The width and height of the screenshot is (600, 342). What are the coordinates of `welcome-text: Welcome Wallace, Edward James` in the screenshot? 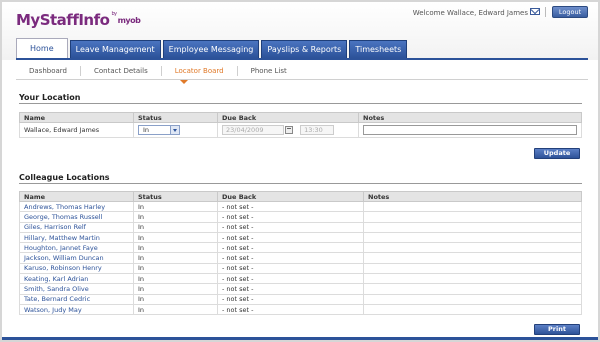 It's located at (470, 13).